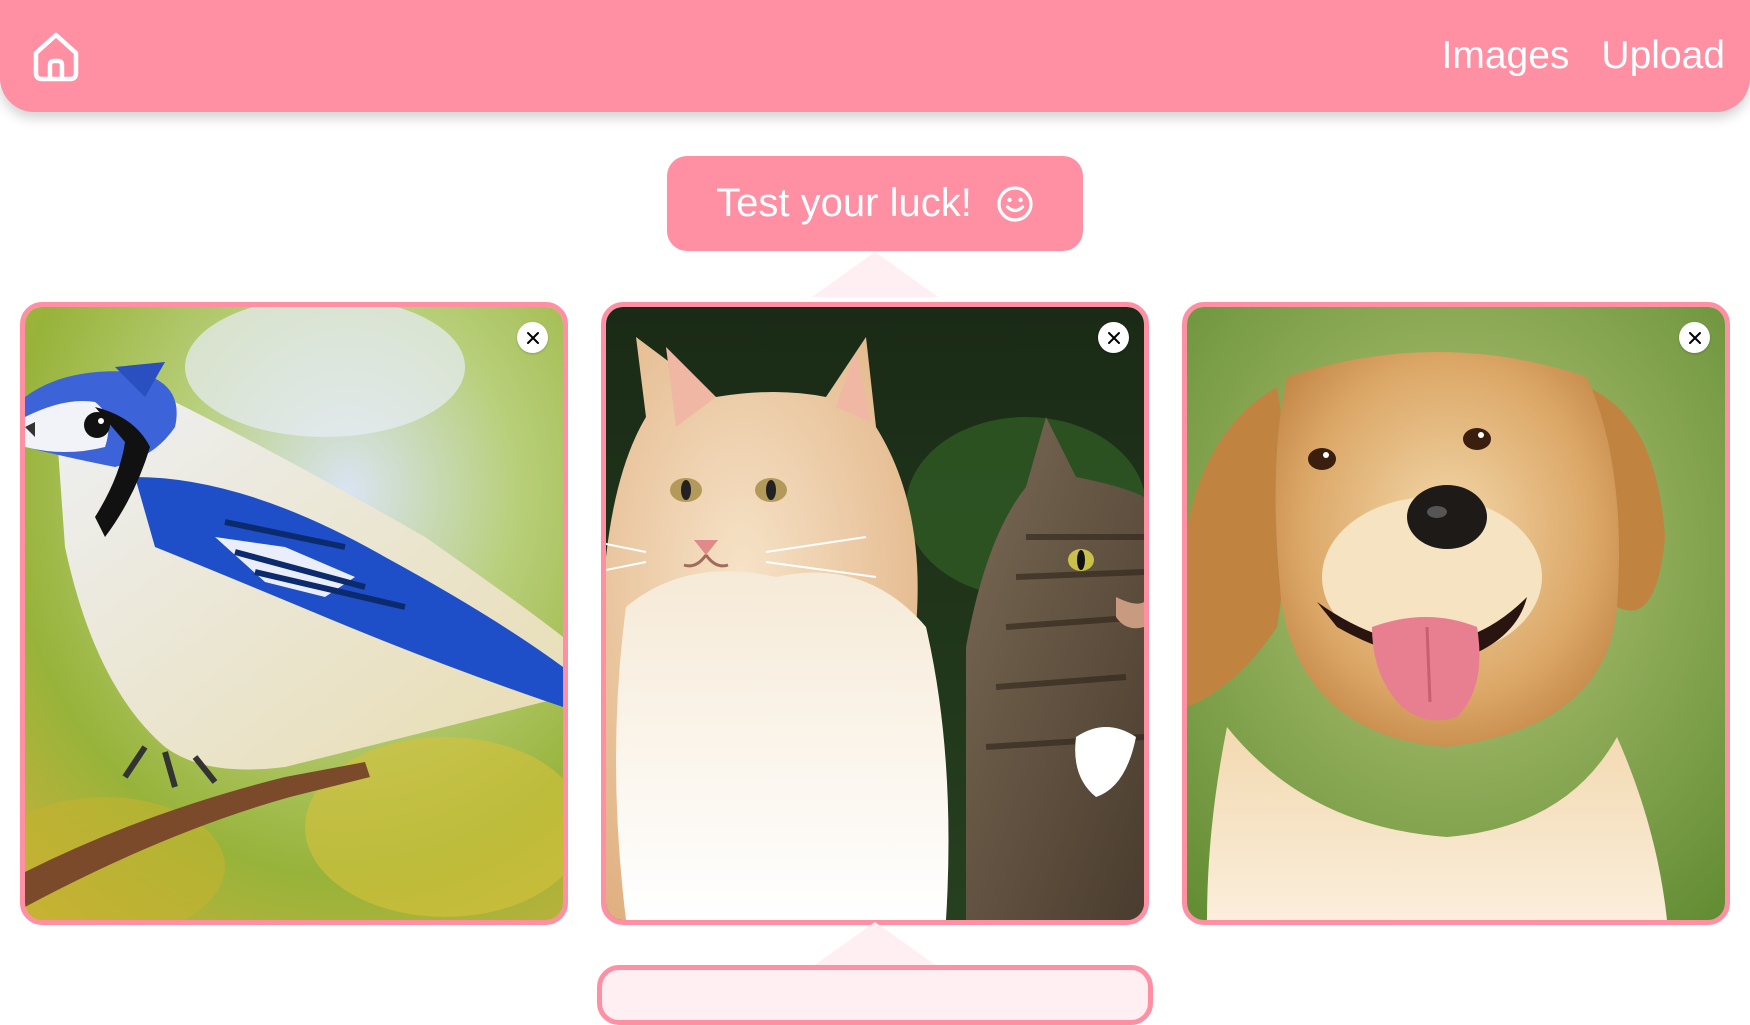  Describe the element at coordinates (1015, 203) in the screenshot. I see `smiley-face-icon` at that location.